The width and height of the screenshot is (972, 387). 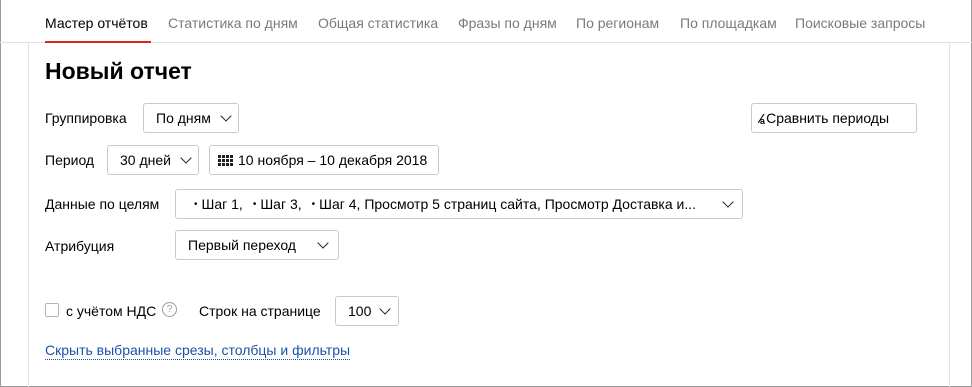 I want to click on compare-periods-button: ⁄ₐ Сравнить периоды, so click(x=834, y=118).